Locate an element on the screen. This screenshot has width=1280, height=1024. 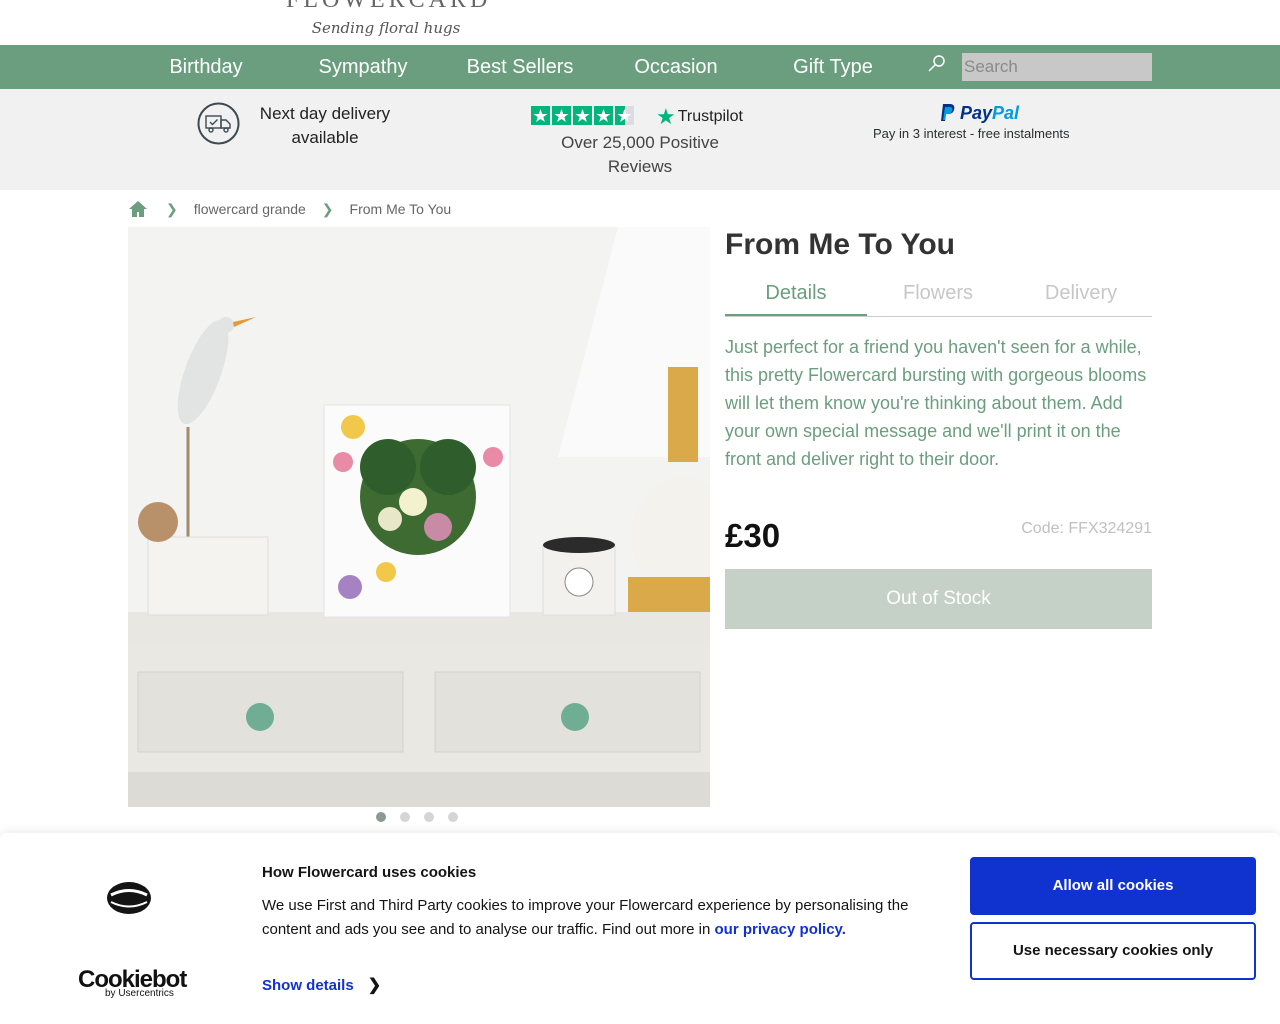
paypal-icon is located at coordinates (948, 112).